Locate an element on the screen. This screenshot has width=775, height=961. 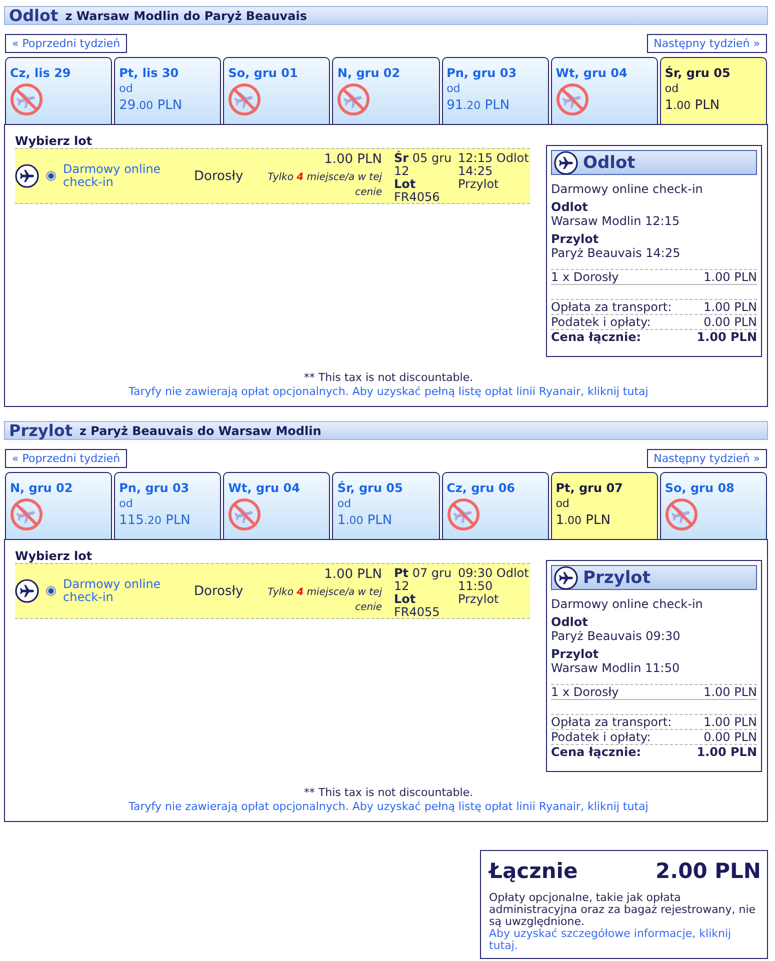
departure-time: 12:15 Odlot is located at coordinates (494, 158).